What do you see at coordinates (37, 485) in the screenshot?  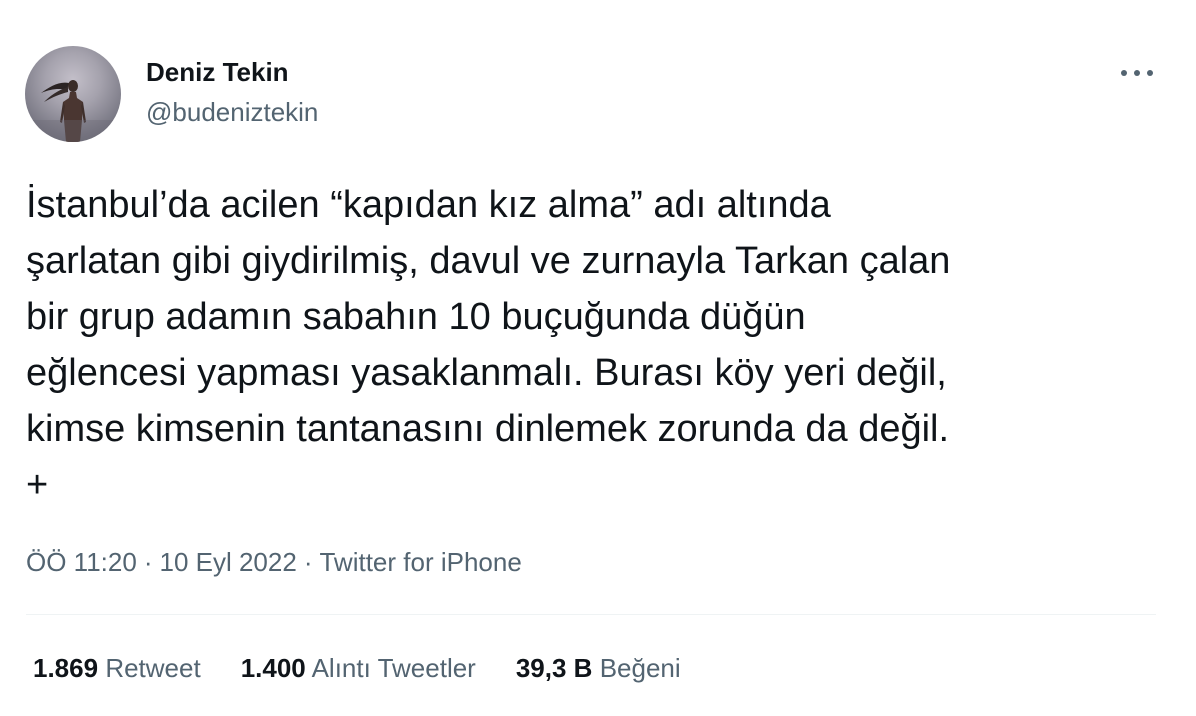 I see `tweet-text-line: +` at bounding box center [37, 485].